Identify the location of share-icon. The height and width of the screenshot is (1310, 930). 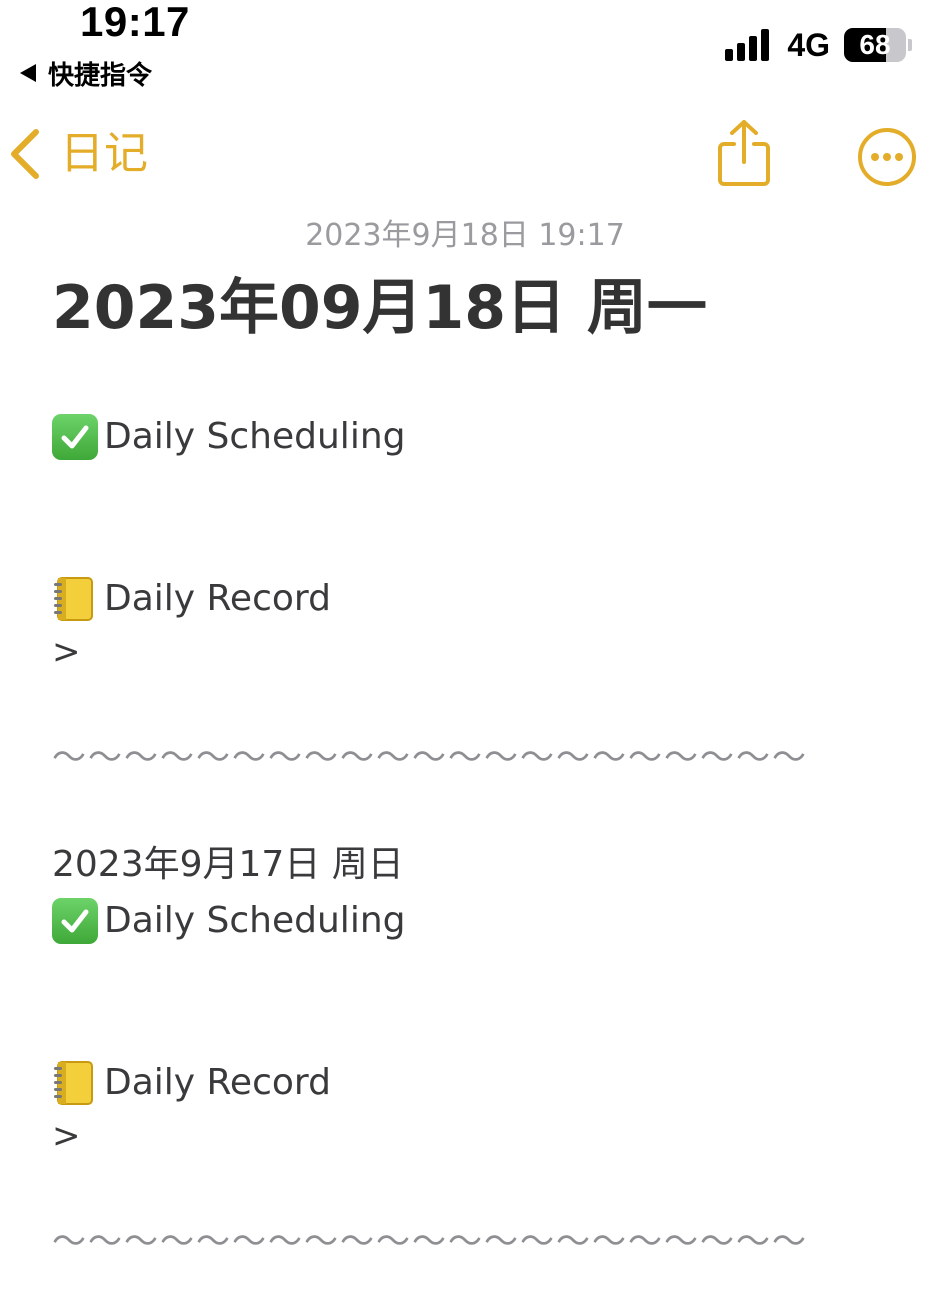
(744, 153).